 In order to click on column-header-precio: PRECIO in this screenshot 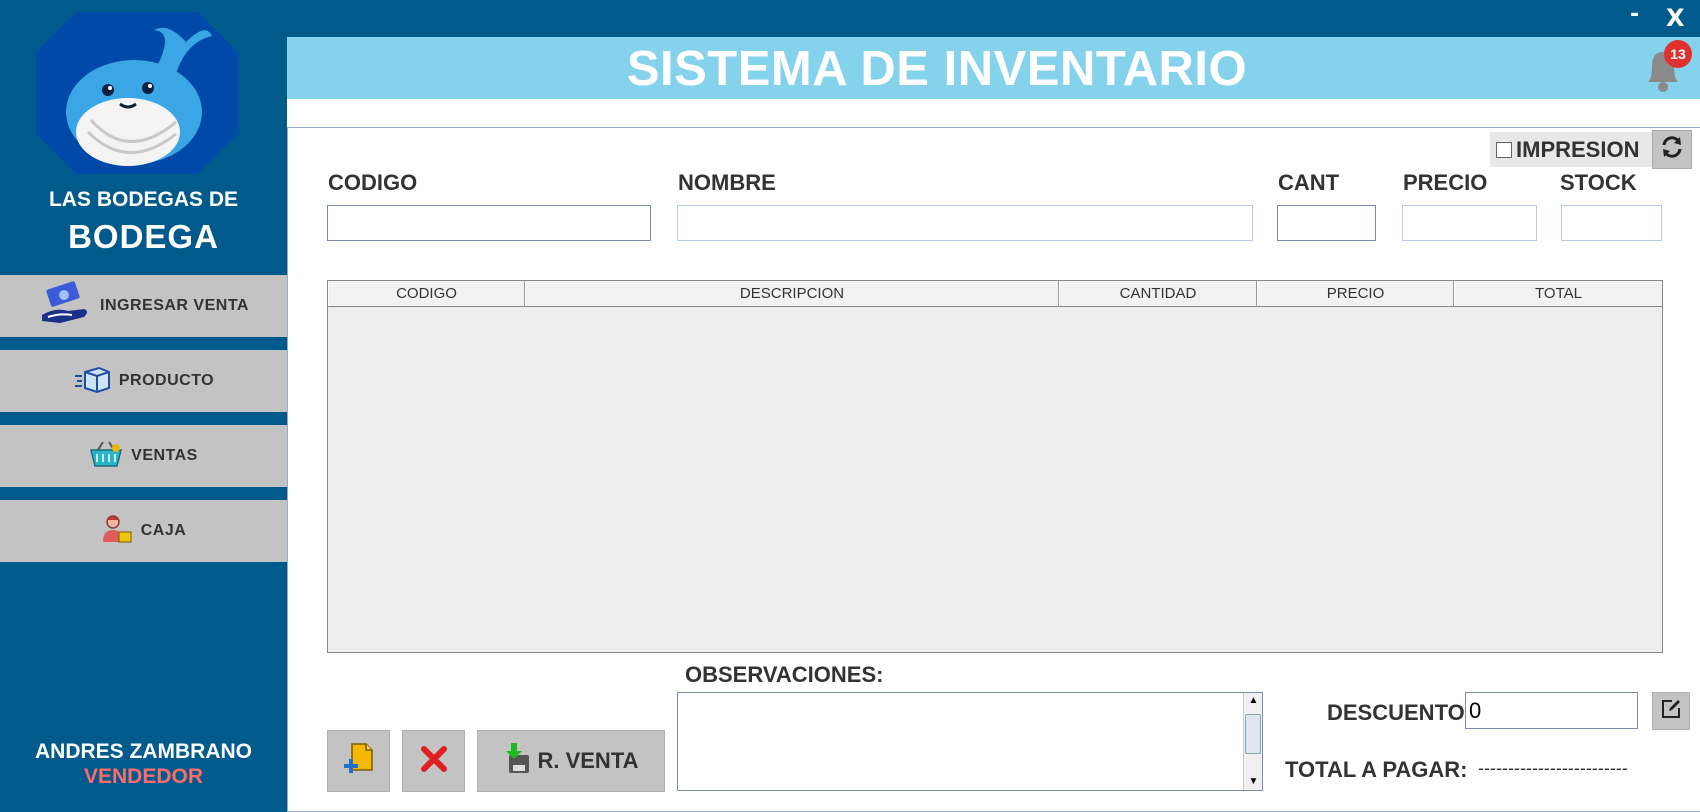, I will do `click(1355, 293)`.